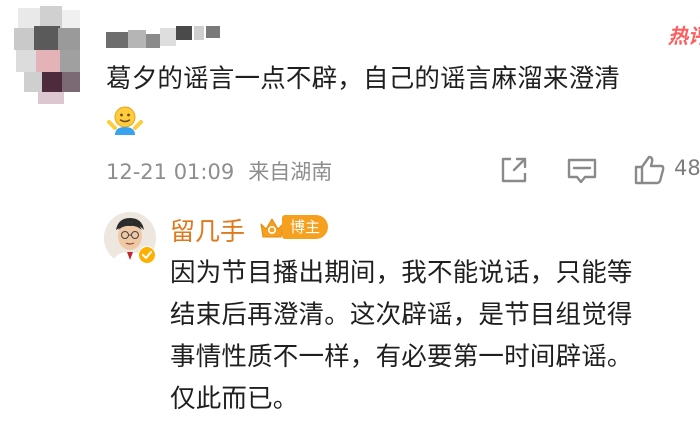 This screenshot has height=440, width=700. What do you see at coordinates (401, 357) in the screenshot?
I see `reply-text-line: 事情性质不一样，有必要第一时间辟谣。` at bounding box center [401, 357].